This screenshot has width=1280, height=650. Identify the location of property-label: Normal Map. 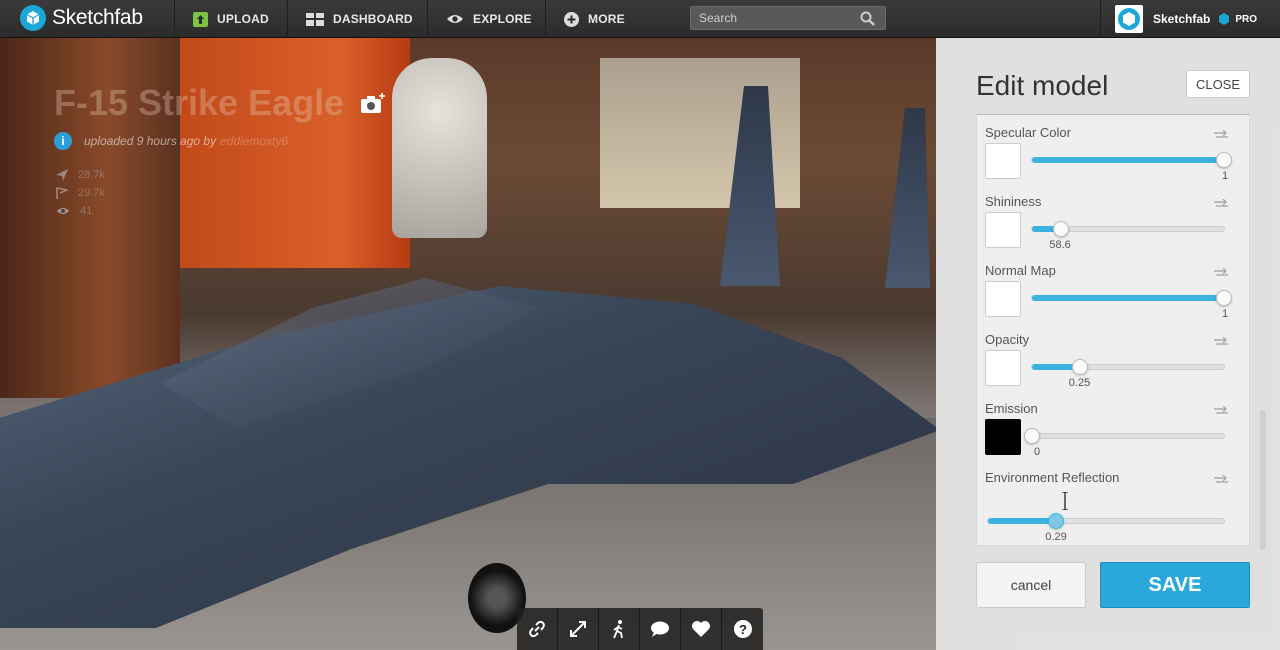
(1020, 270).